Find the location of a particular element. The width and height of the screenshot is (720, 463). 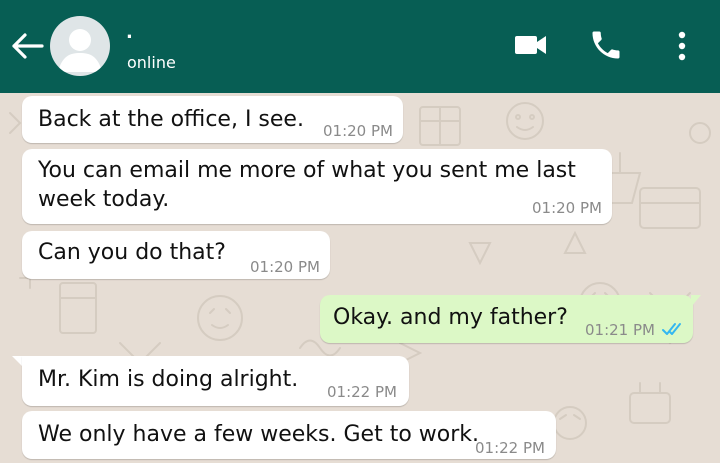

default-avatar-icon is located at coordinates (80, 50).